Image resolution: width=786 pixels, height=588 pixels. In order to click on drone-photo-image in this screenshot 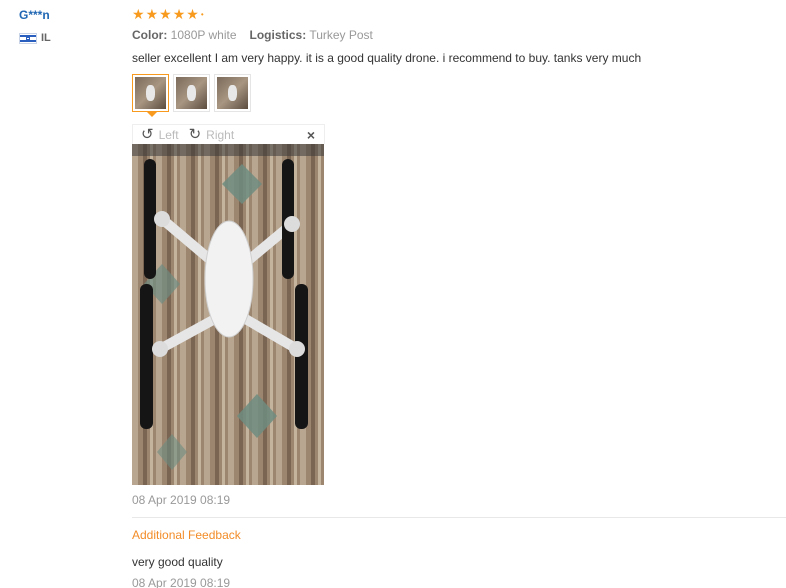, I will do `click(228, 314)`.